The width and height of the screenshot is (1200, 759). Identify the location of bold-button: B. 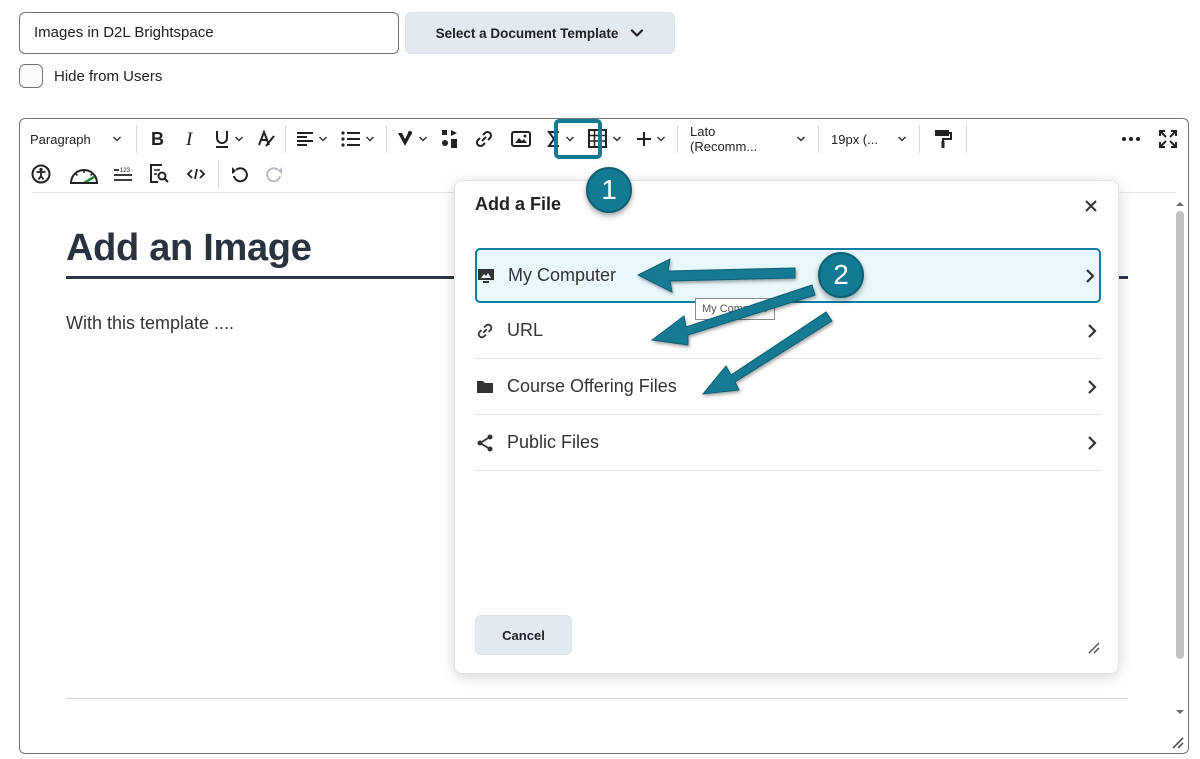
(157, 139).